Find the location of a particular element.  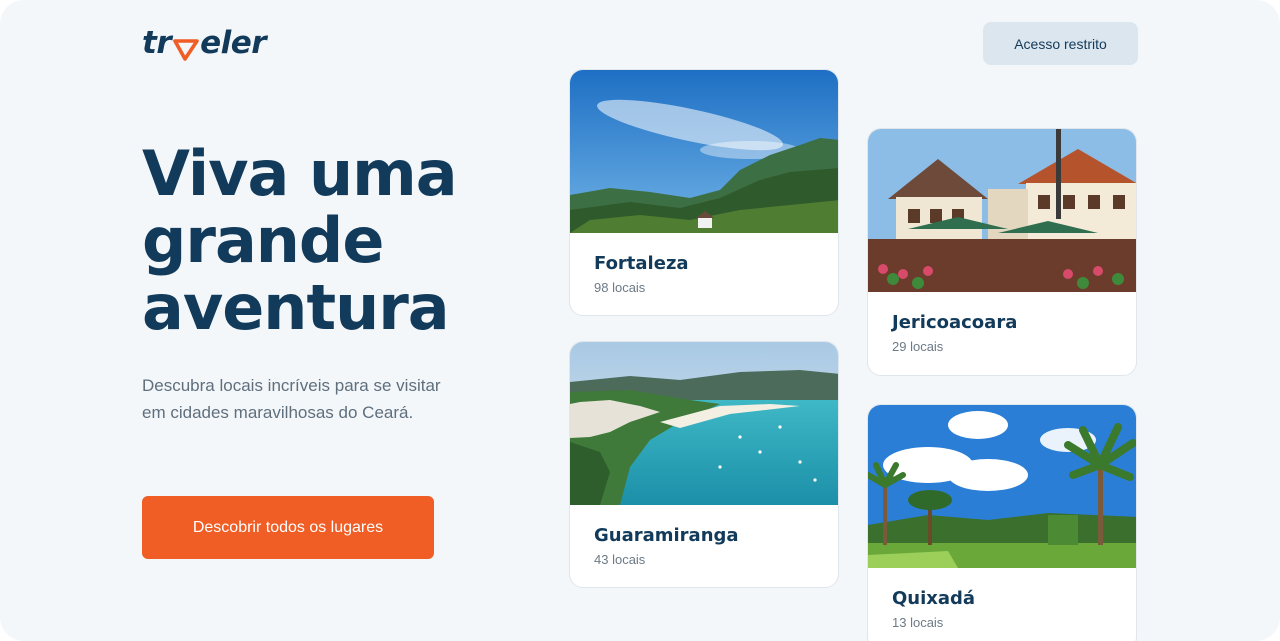

city-card-jericoacoara: Jericoacoara 29 locais is located at coordinates (1002, 252).